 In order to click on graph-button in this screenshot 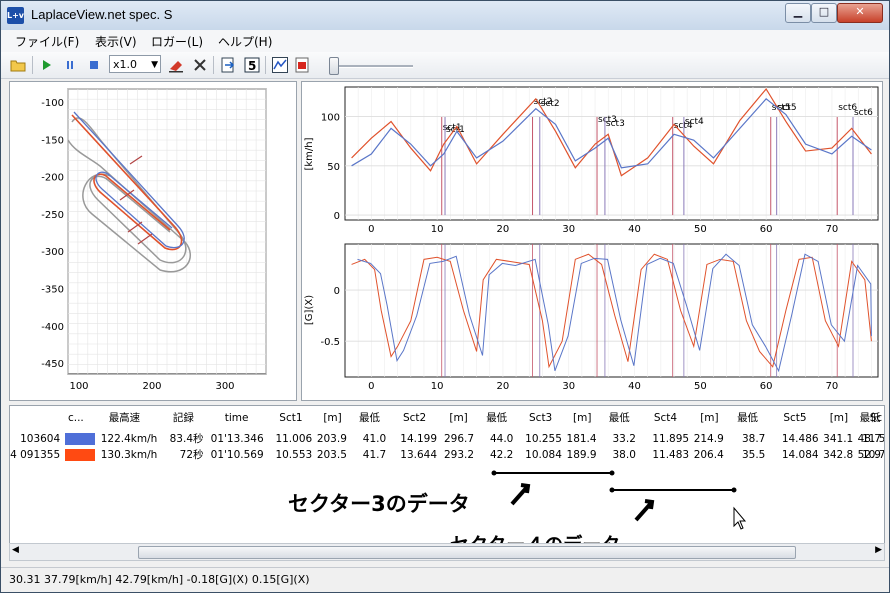, I will do `click(280, 65)`.